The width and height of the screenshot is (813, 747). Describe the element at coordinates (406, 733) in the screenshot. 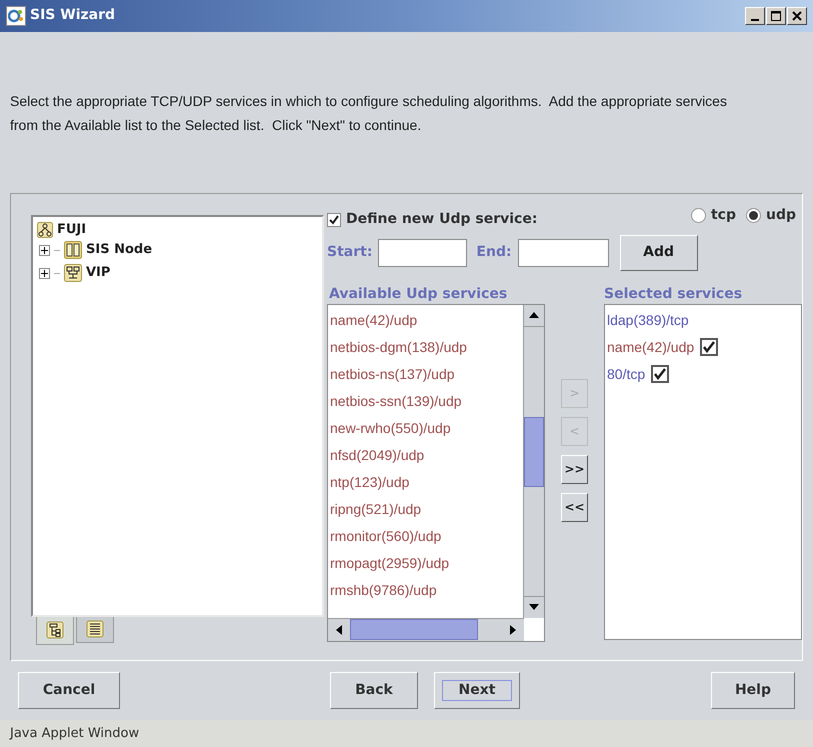

I see `status-bar: Java Applet Window` at that location.